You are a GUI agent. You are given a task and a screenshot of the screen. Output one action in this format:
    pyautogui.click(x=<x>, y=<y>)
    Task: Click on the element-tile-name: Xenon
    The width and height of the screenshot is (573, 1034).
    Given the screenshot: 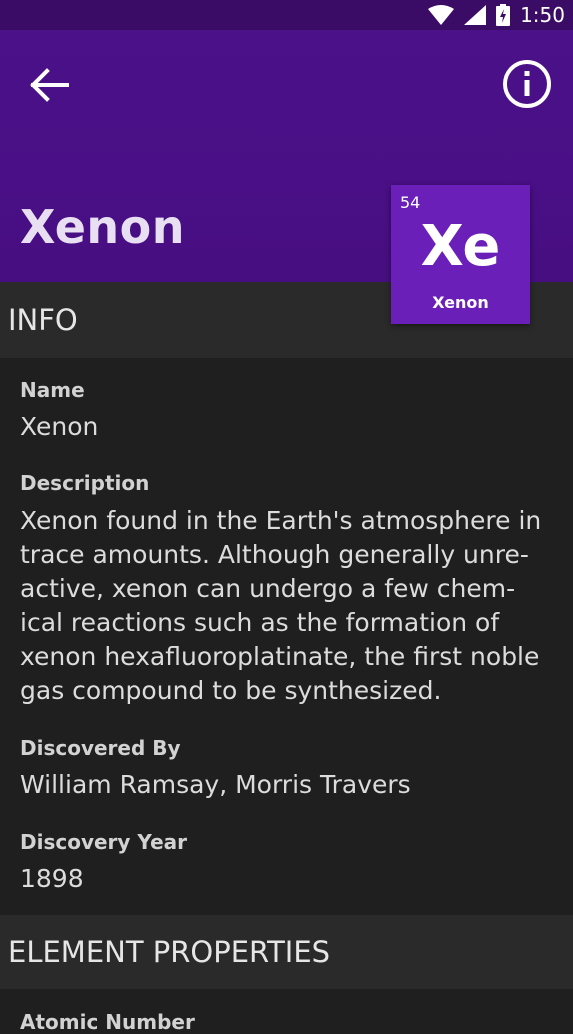 What is the action you would take?
    pyautogui.click(x=460, y=302)
    